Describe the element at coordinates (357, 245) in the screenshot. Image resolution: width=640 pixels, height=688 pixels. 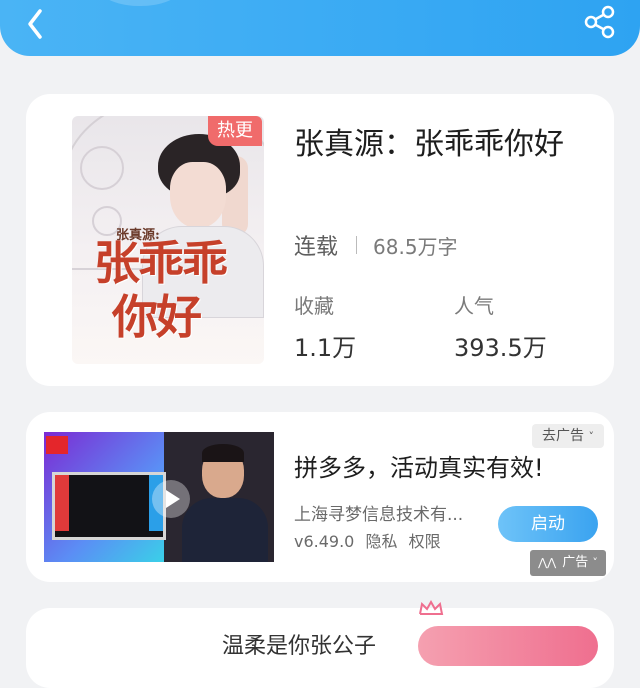
I see `divider` at that location.